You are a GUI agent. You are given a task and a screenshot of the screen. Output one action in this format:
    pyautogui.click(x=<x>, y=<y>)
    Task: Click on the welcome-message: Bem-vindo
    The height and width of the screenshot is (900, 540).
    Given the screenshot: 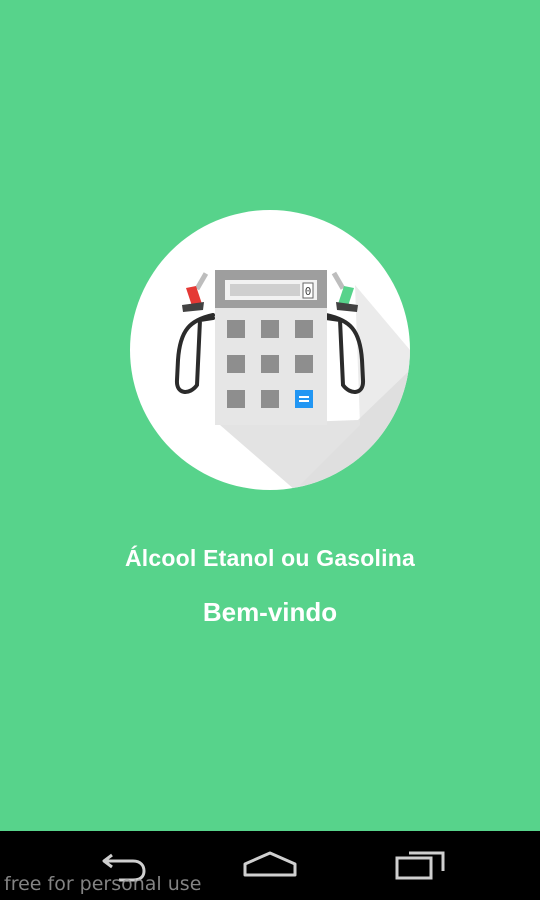 What is the action you would take?
    pyautogui.click(x=270, y=612)
    